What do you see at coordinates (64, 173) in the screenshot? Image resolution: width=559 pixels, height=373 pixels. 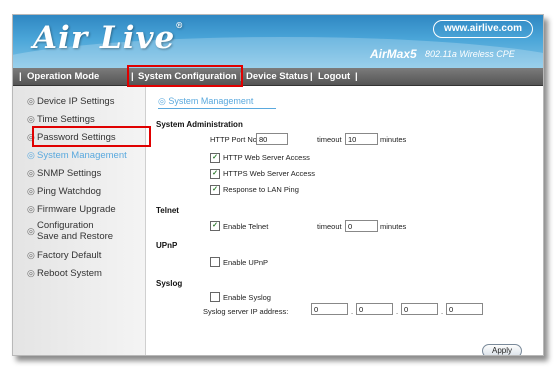 I see `sidebar-item-snmp: ◎ SNMP Settings` at bounding box center [64, 173].